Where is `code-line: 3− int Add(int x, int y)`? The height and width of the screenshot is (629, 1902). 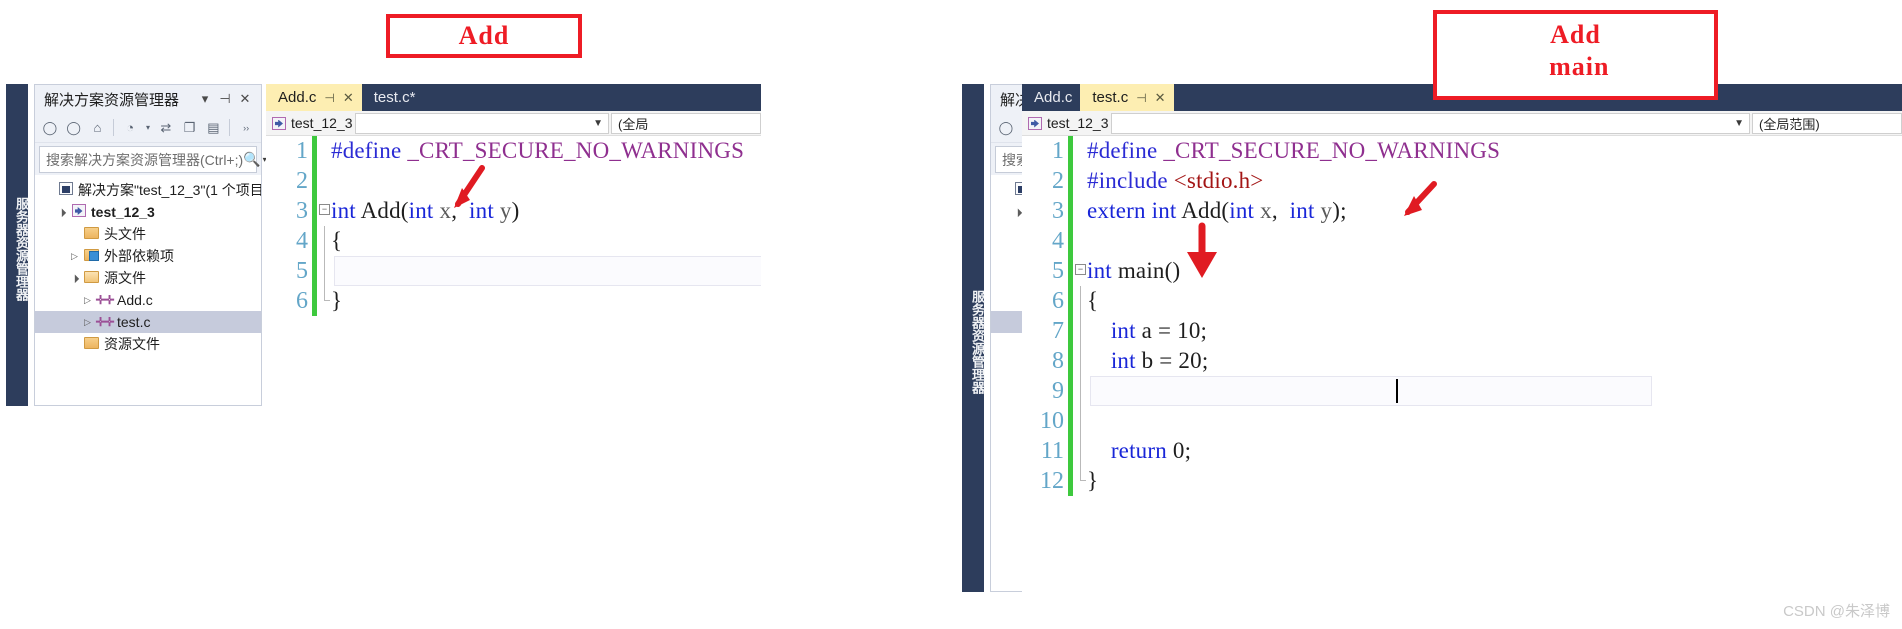
code-line: 3− int Add(int x, int y) is located at coordinates (513, 211).